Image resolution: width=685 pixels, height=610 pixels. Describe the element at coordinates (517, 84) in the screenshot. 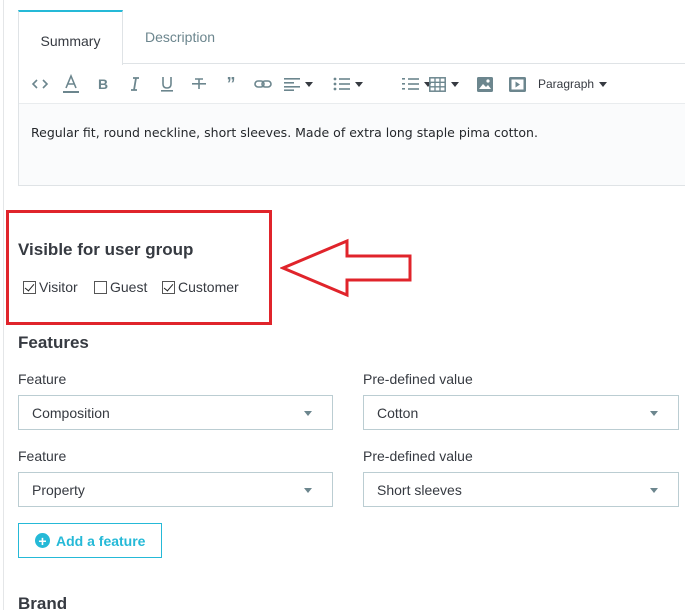

I see `media-icon` at that location.